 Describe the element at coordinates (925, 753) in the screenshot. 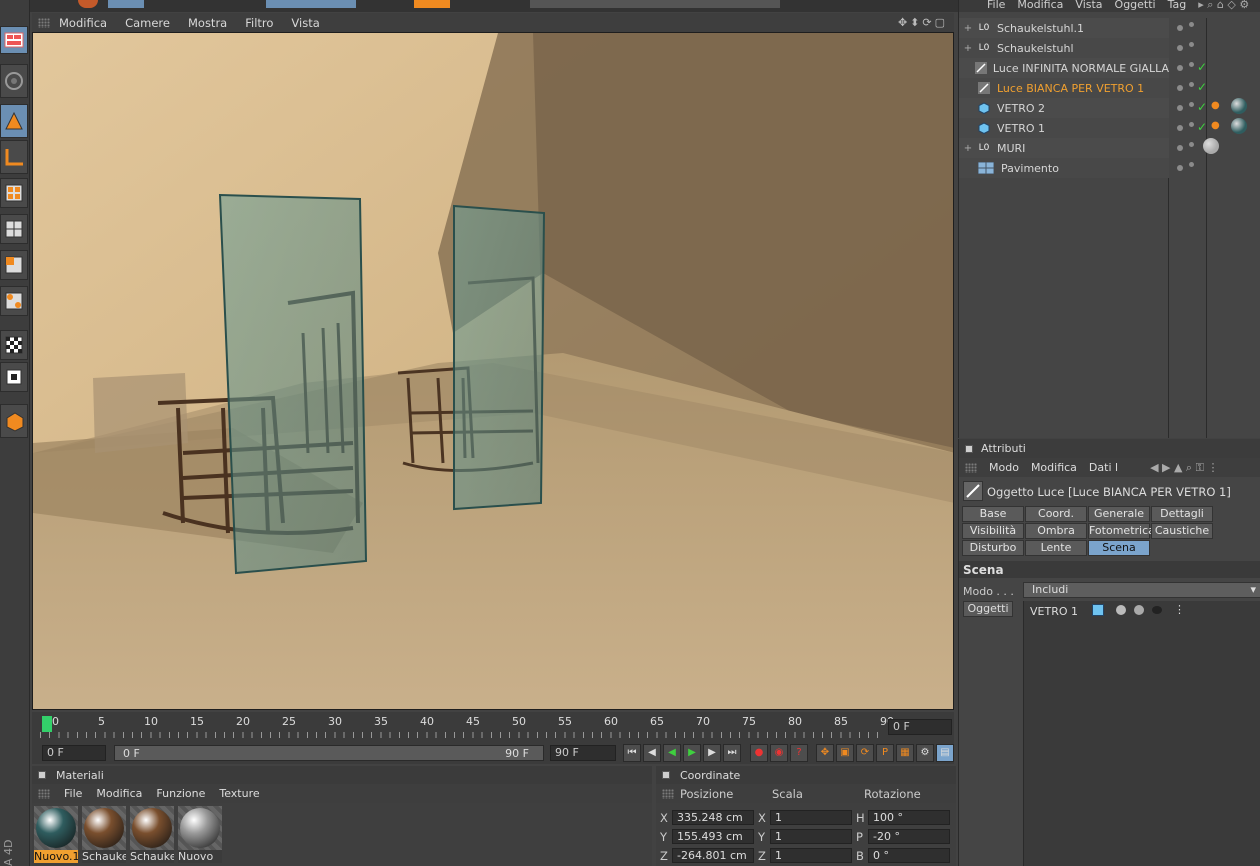

I see `key-settings-icon: ⚙` at that location.